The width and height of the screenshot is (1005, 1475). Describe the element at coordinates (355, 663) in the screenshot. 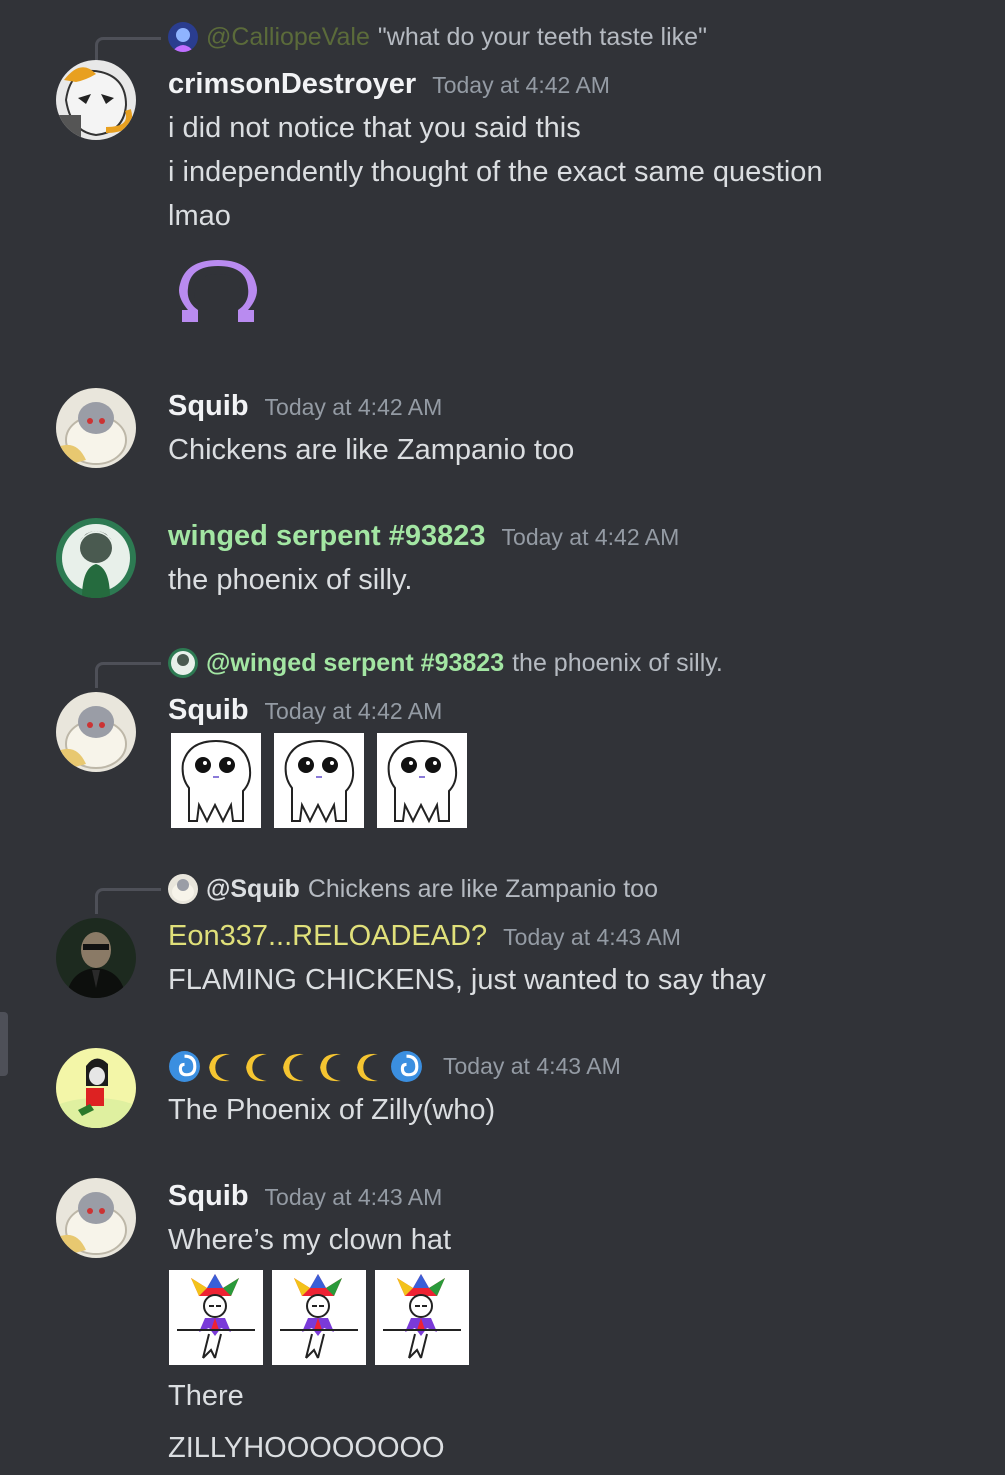

I see `reply-author: @winged serpent #93823` at that location.